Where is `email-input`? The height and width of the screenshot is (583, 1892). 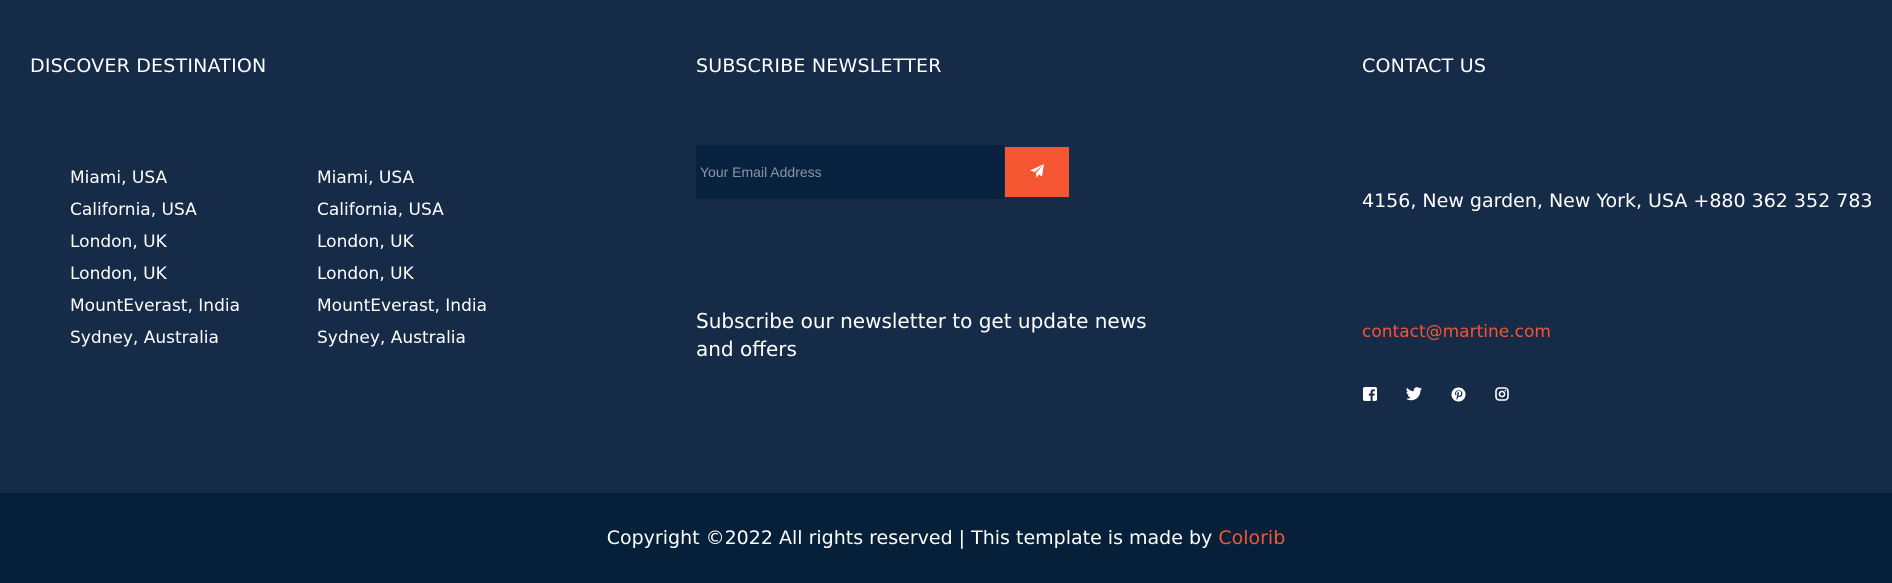 email-input is located at coordinates (850, 172).